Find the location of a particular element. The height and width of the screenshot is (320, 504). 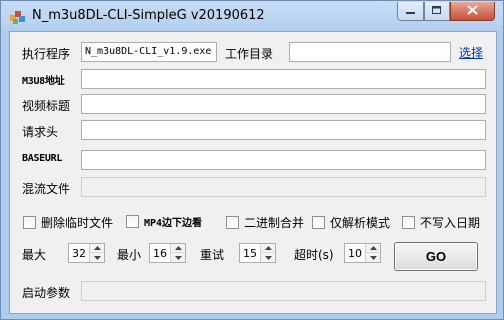

exe-field-value: N_m3u8DL-CLI_v1.9.exe is located at coordinates (148, 51).